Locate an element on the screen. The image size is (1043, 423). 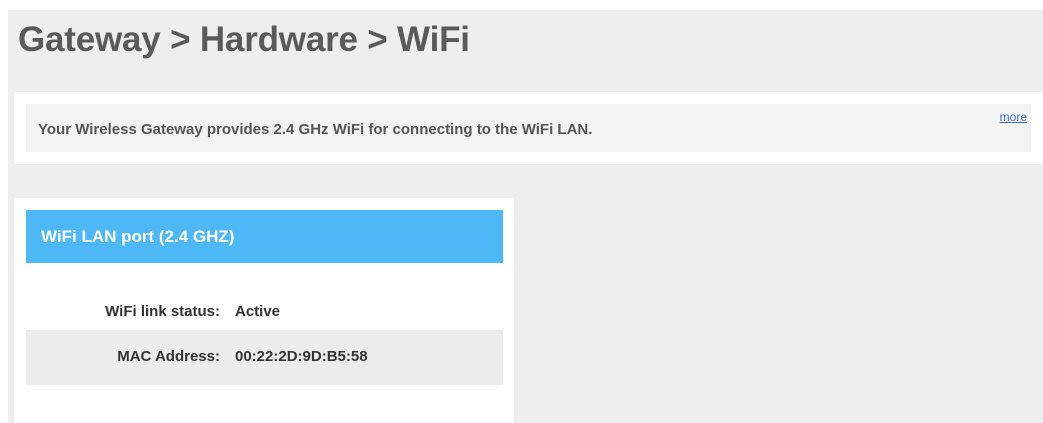
port-header-title: WiFi LAN port (2.4 GHZ) is located at coordinates (138, 236).